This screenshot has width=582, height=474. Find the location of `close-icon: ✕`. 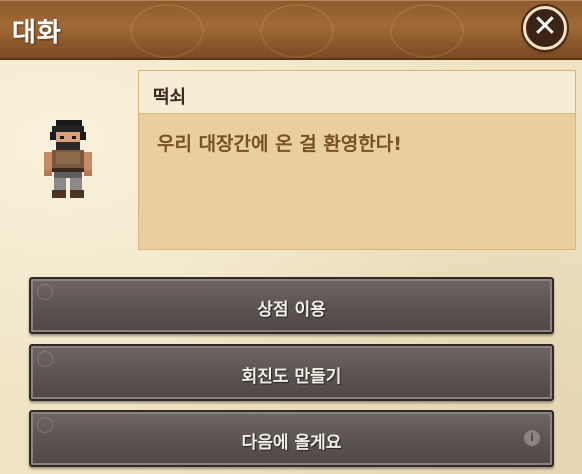

close-icon: ✕ is located at coordinates (544, 26).